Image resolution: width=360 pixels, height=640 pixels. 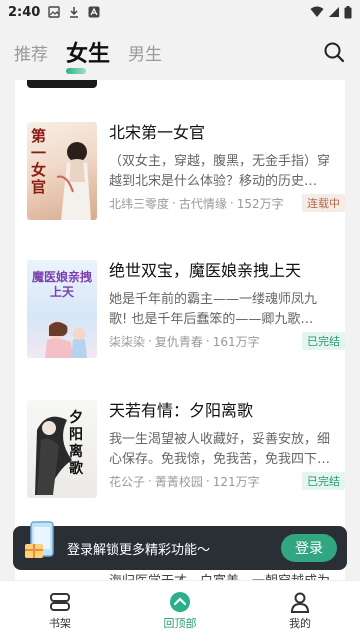 I want to click on book-title: 绝世双宝，魔医娘亲拽上天, so click(x=205, y=270).